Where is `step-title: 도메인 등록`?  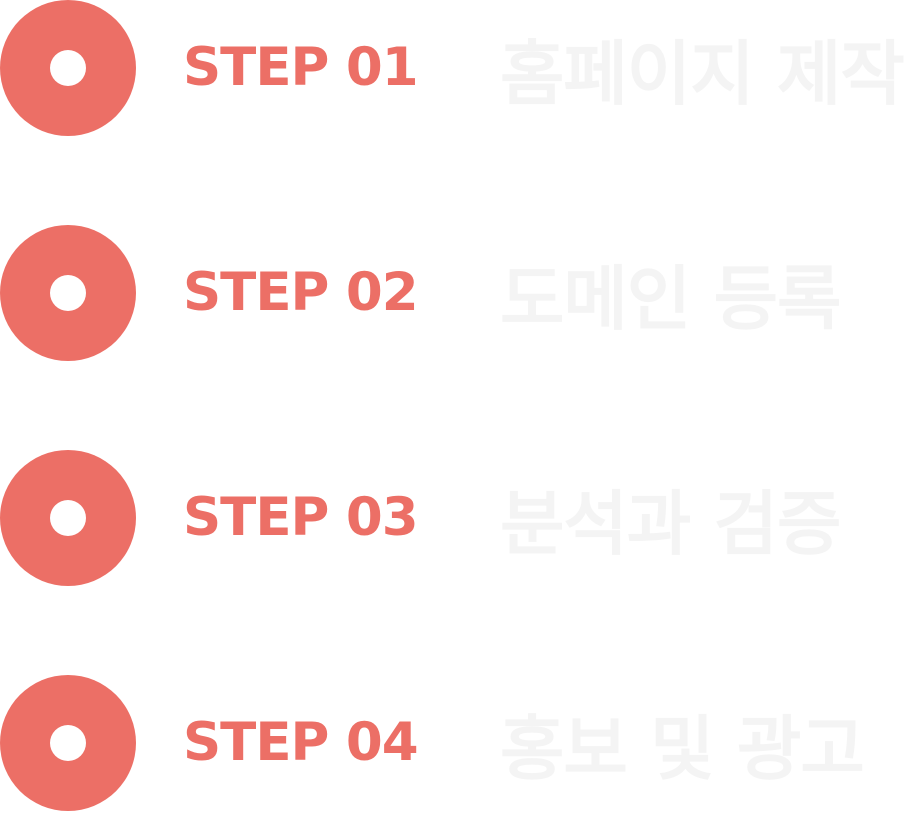
step-title: 도메인 등록 is located at coordinates (670, 299).